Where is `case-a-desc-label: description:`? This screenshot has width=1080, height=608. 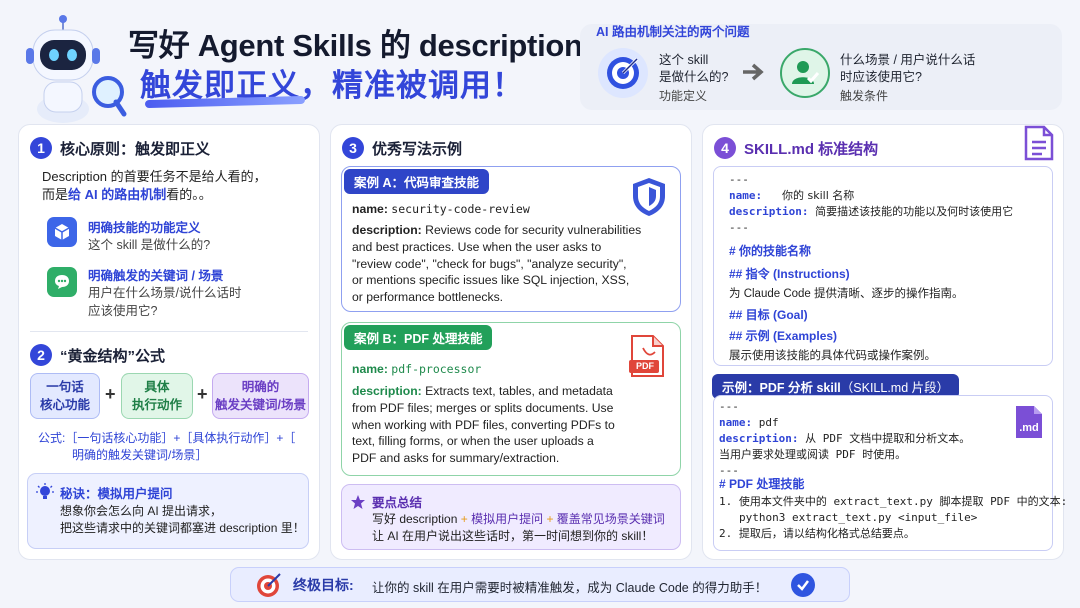
case-a-desc-label: description: is located at coordinates (387, 230).